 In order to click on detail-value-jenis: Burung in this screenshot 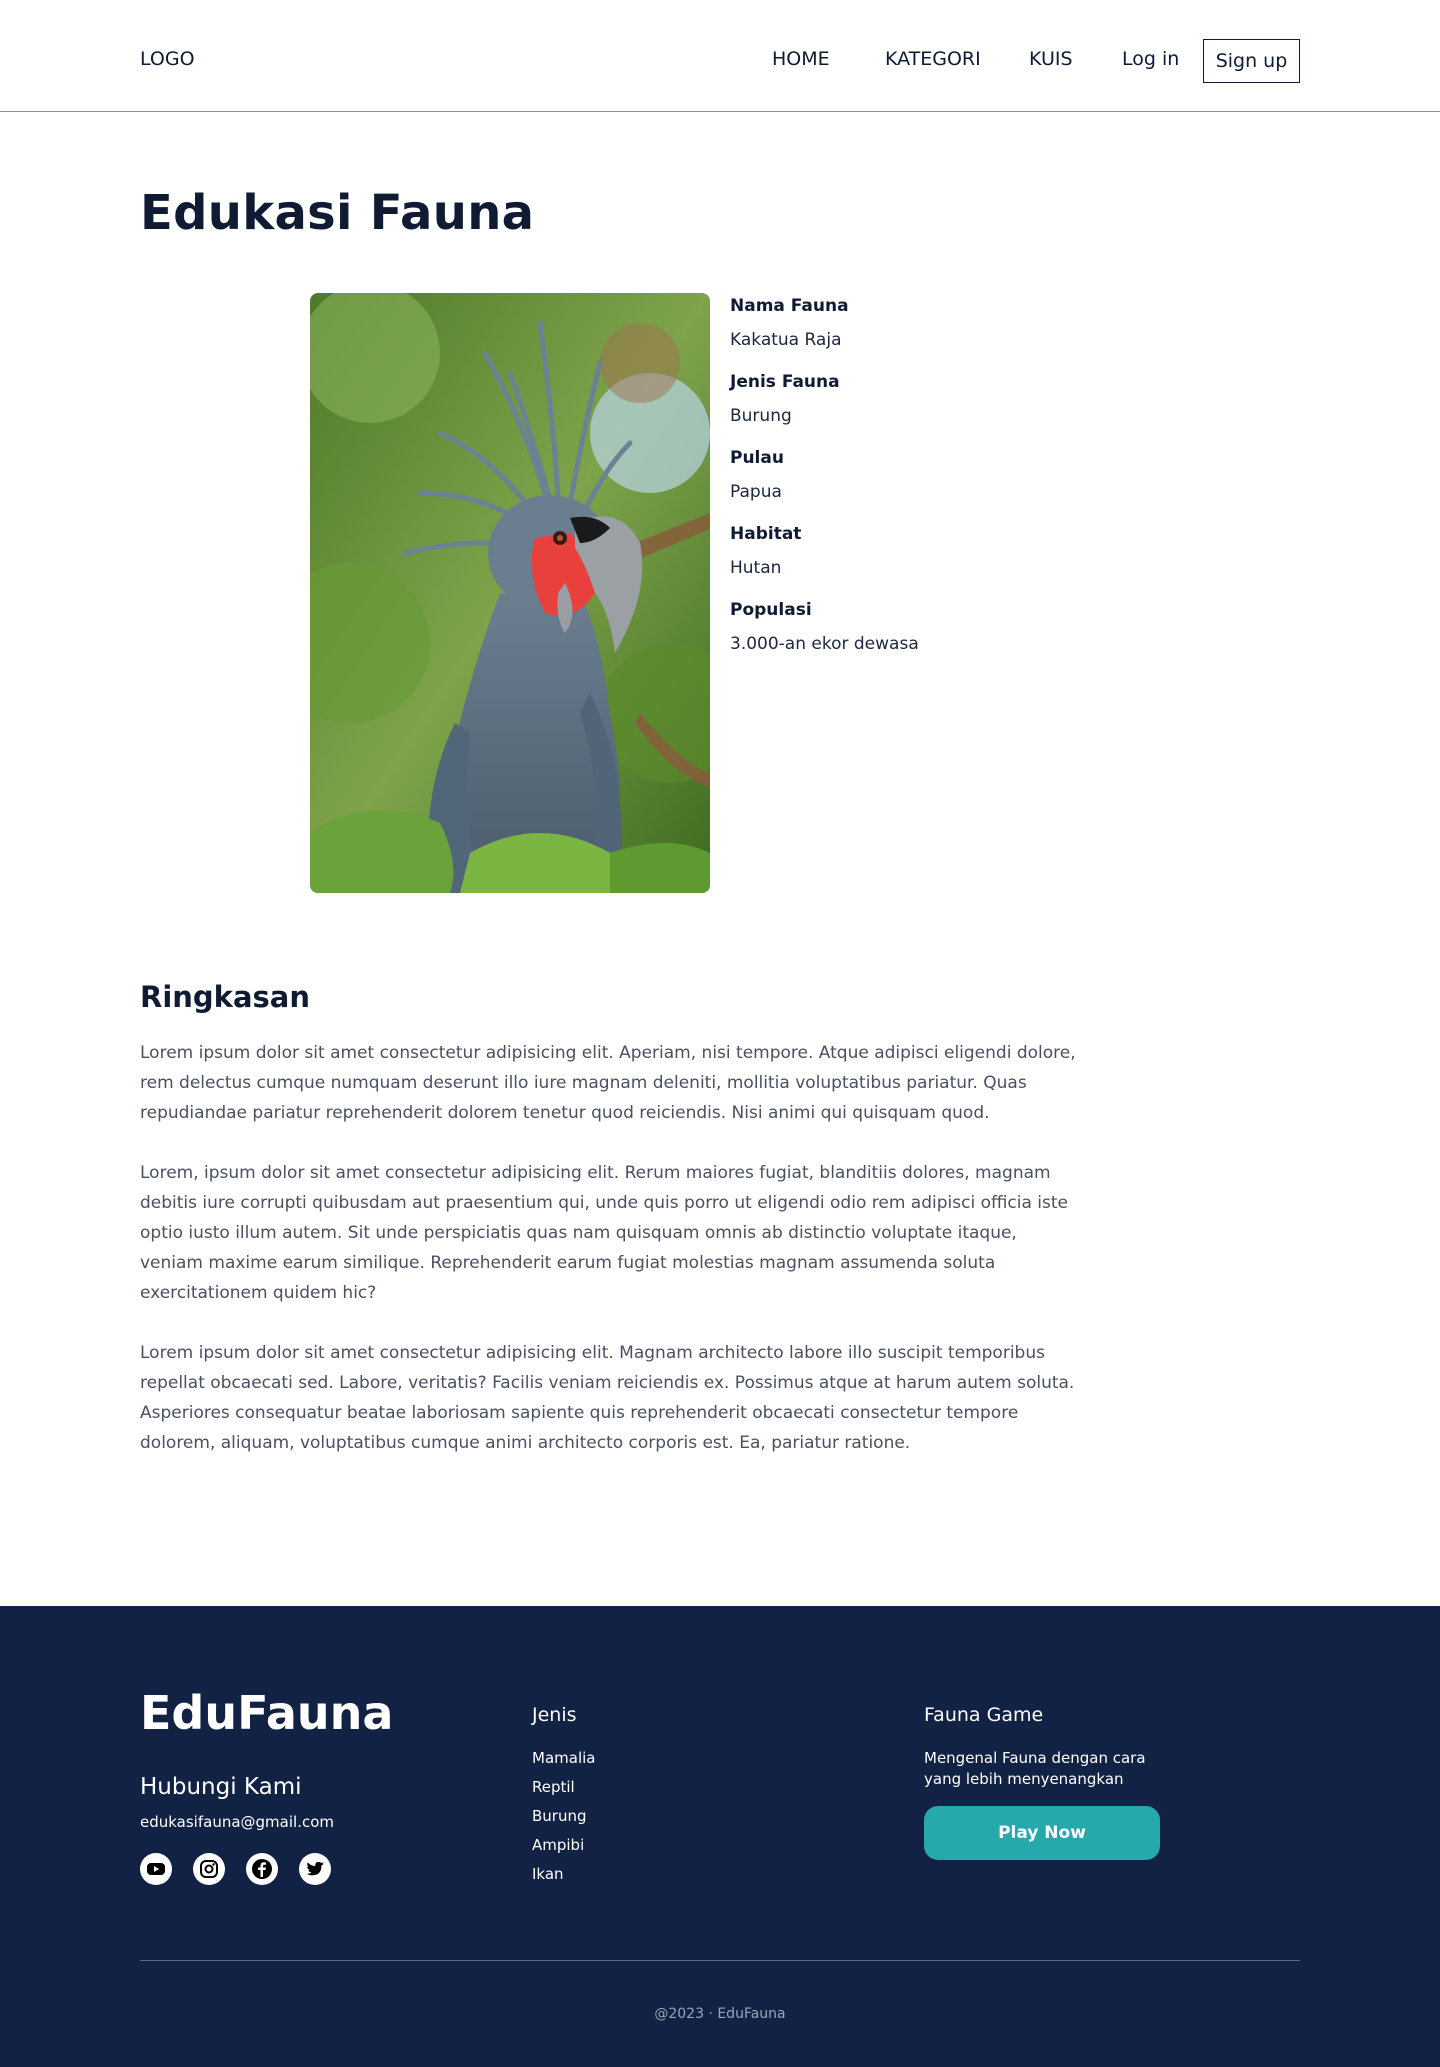, I will do `click(761, 416)`.